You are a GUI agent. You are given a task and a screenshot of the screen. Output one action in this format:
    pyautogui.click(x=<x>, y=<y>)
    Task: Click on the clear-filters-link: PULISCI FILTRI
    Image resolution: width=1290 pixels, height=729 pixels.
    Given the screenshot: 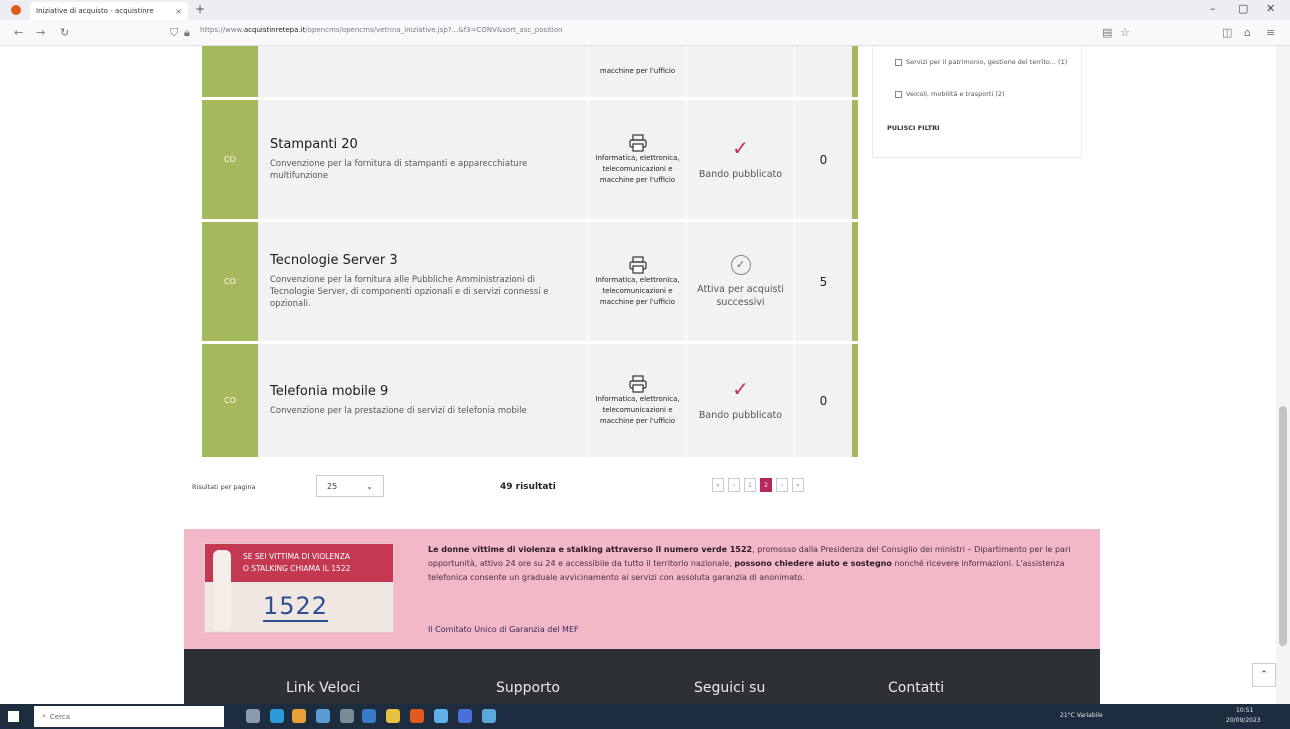 What is the action you would take?
    pyautogui.click(x=913, y=128)
    